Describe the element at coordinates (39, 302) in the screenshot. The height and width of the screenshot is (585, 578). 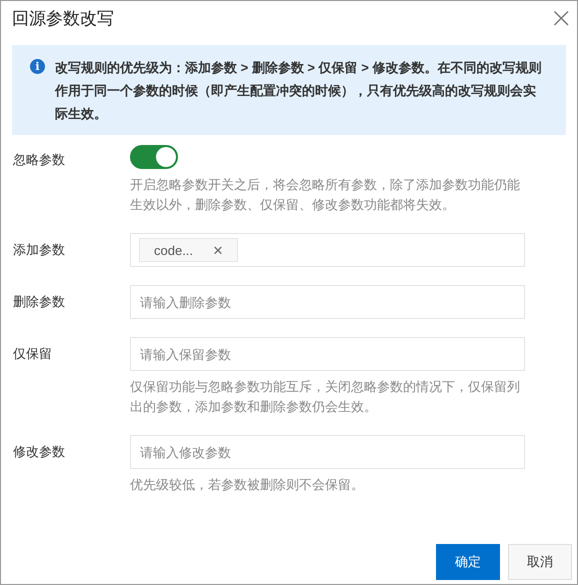
I see `field-label: 删除参数` at that location.